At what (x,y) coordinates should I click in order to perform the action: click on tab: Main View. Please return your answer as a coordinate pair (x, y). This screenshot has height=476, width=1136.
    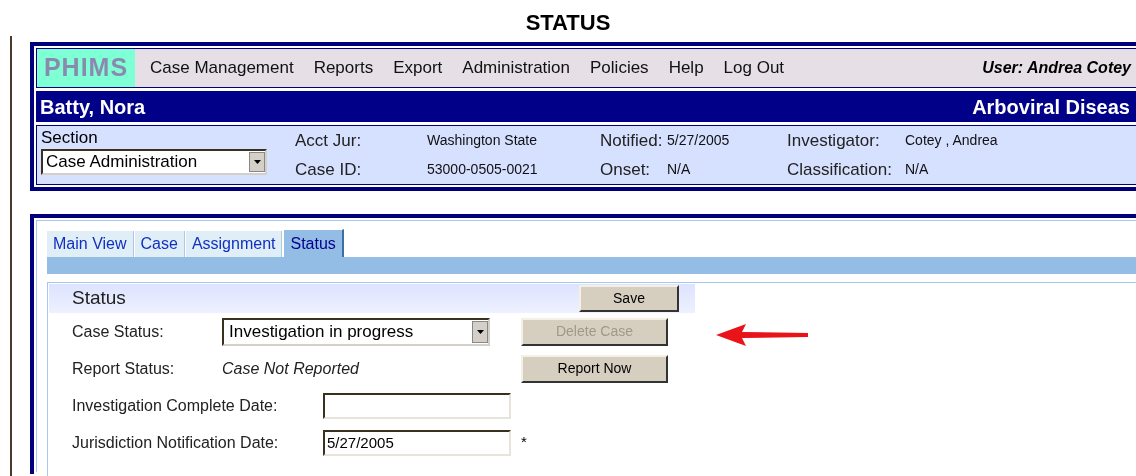
    Looking at the image, I should click on (90, 244).